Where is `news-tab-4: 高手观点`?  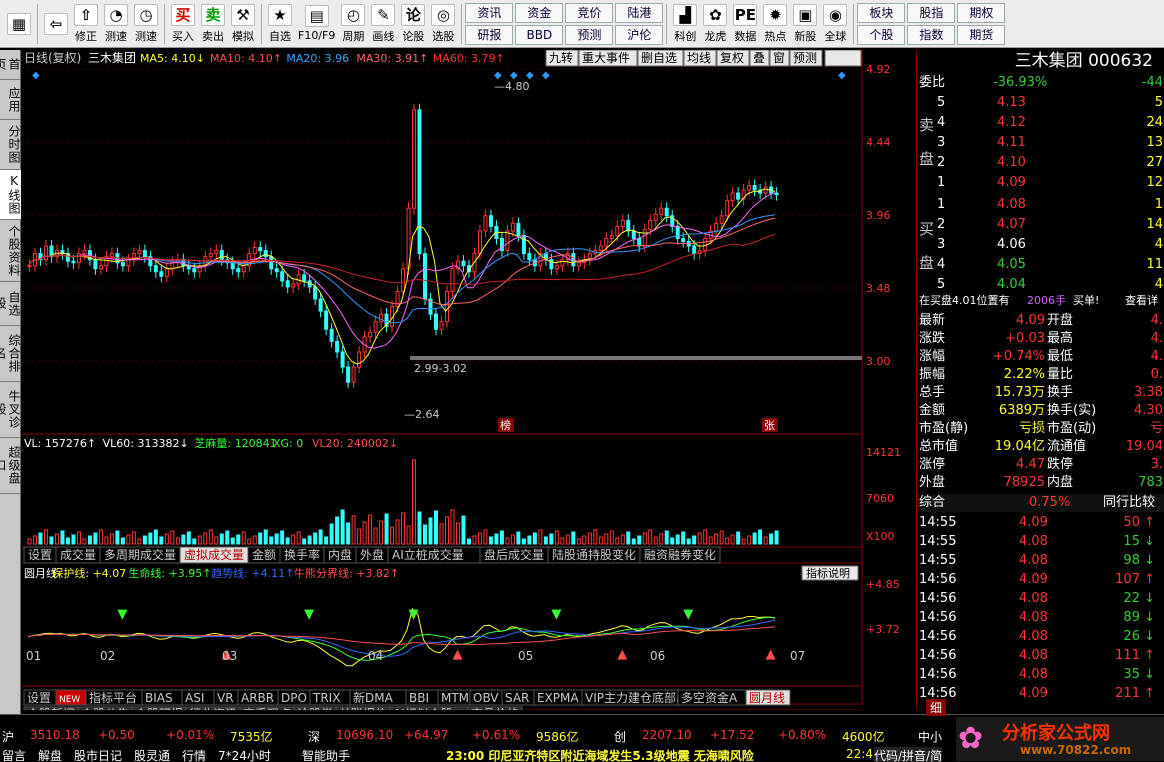 news-tab-4: 高手观点 is located at coordinates (267, 708).